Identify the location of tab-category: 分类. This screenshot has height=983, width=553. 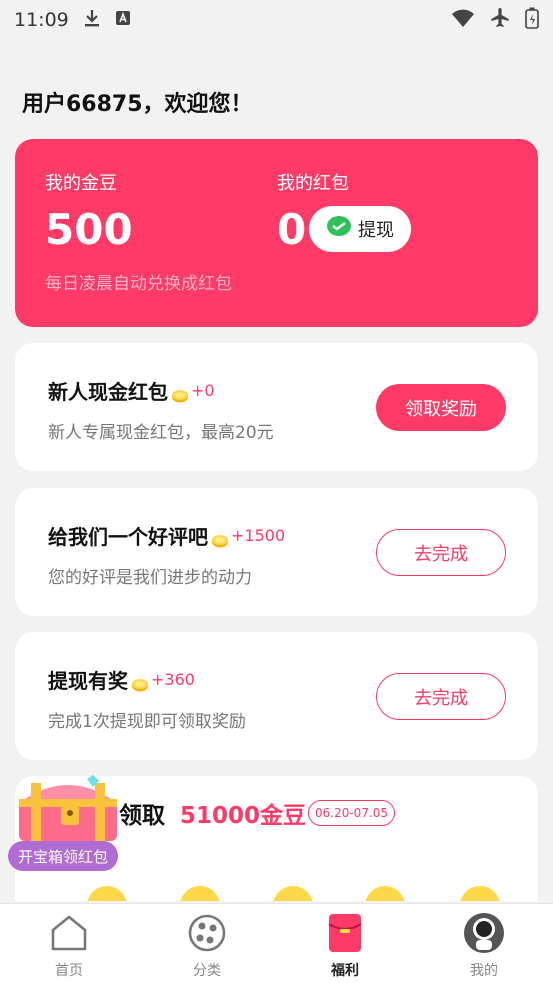
(207, 943).